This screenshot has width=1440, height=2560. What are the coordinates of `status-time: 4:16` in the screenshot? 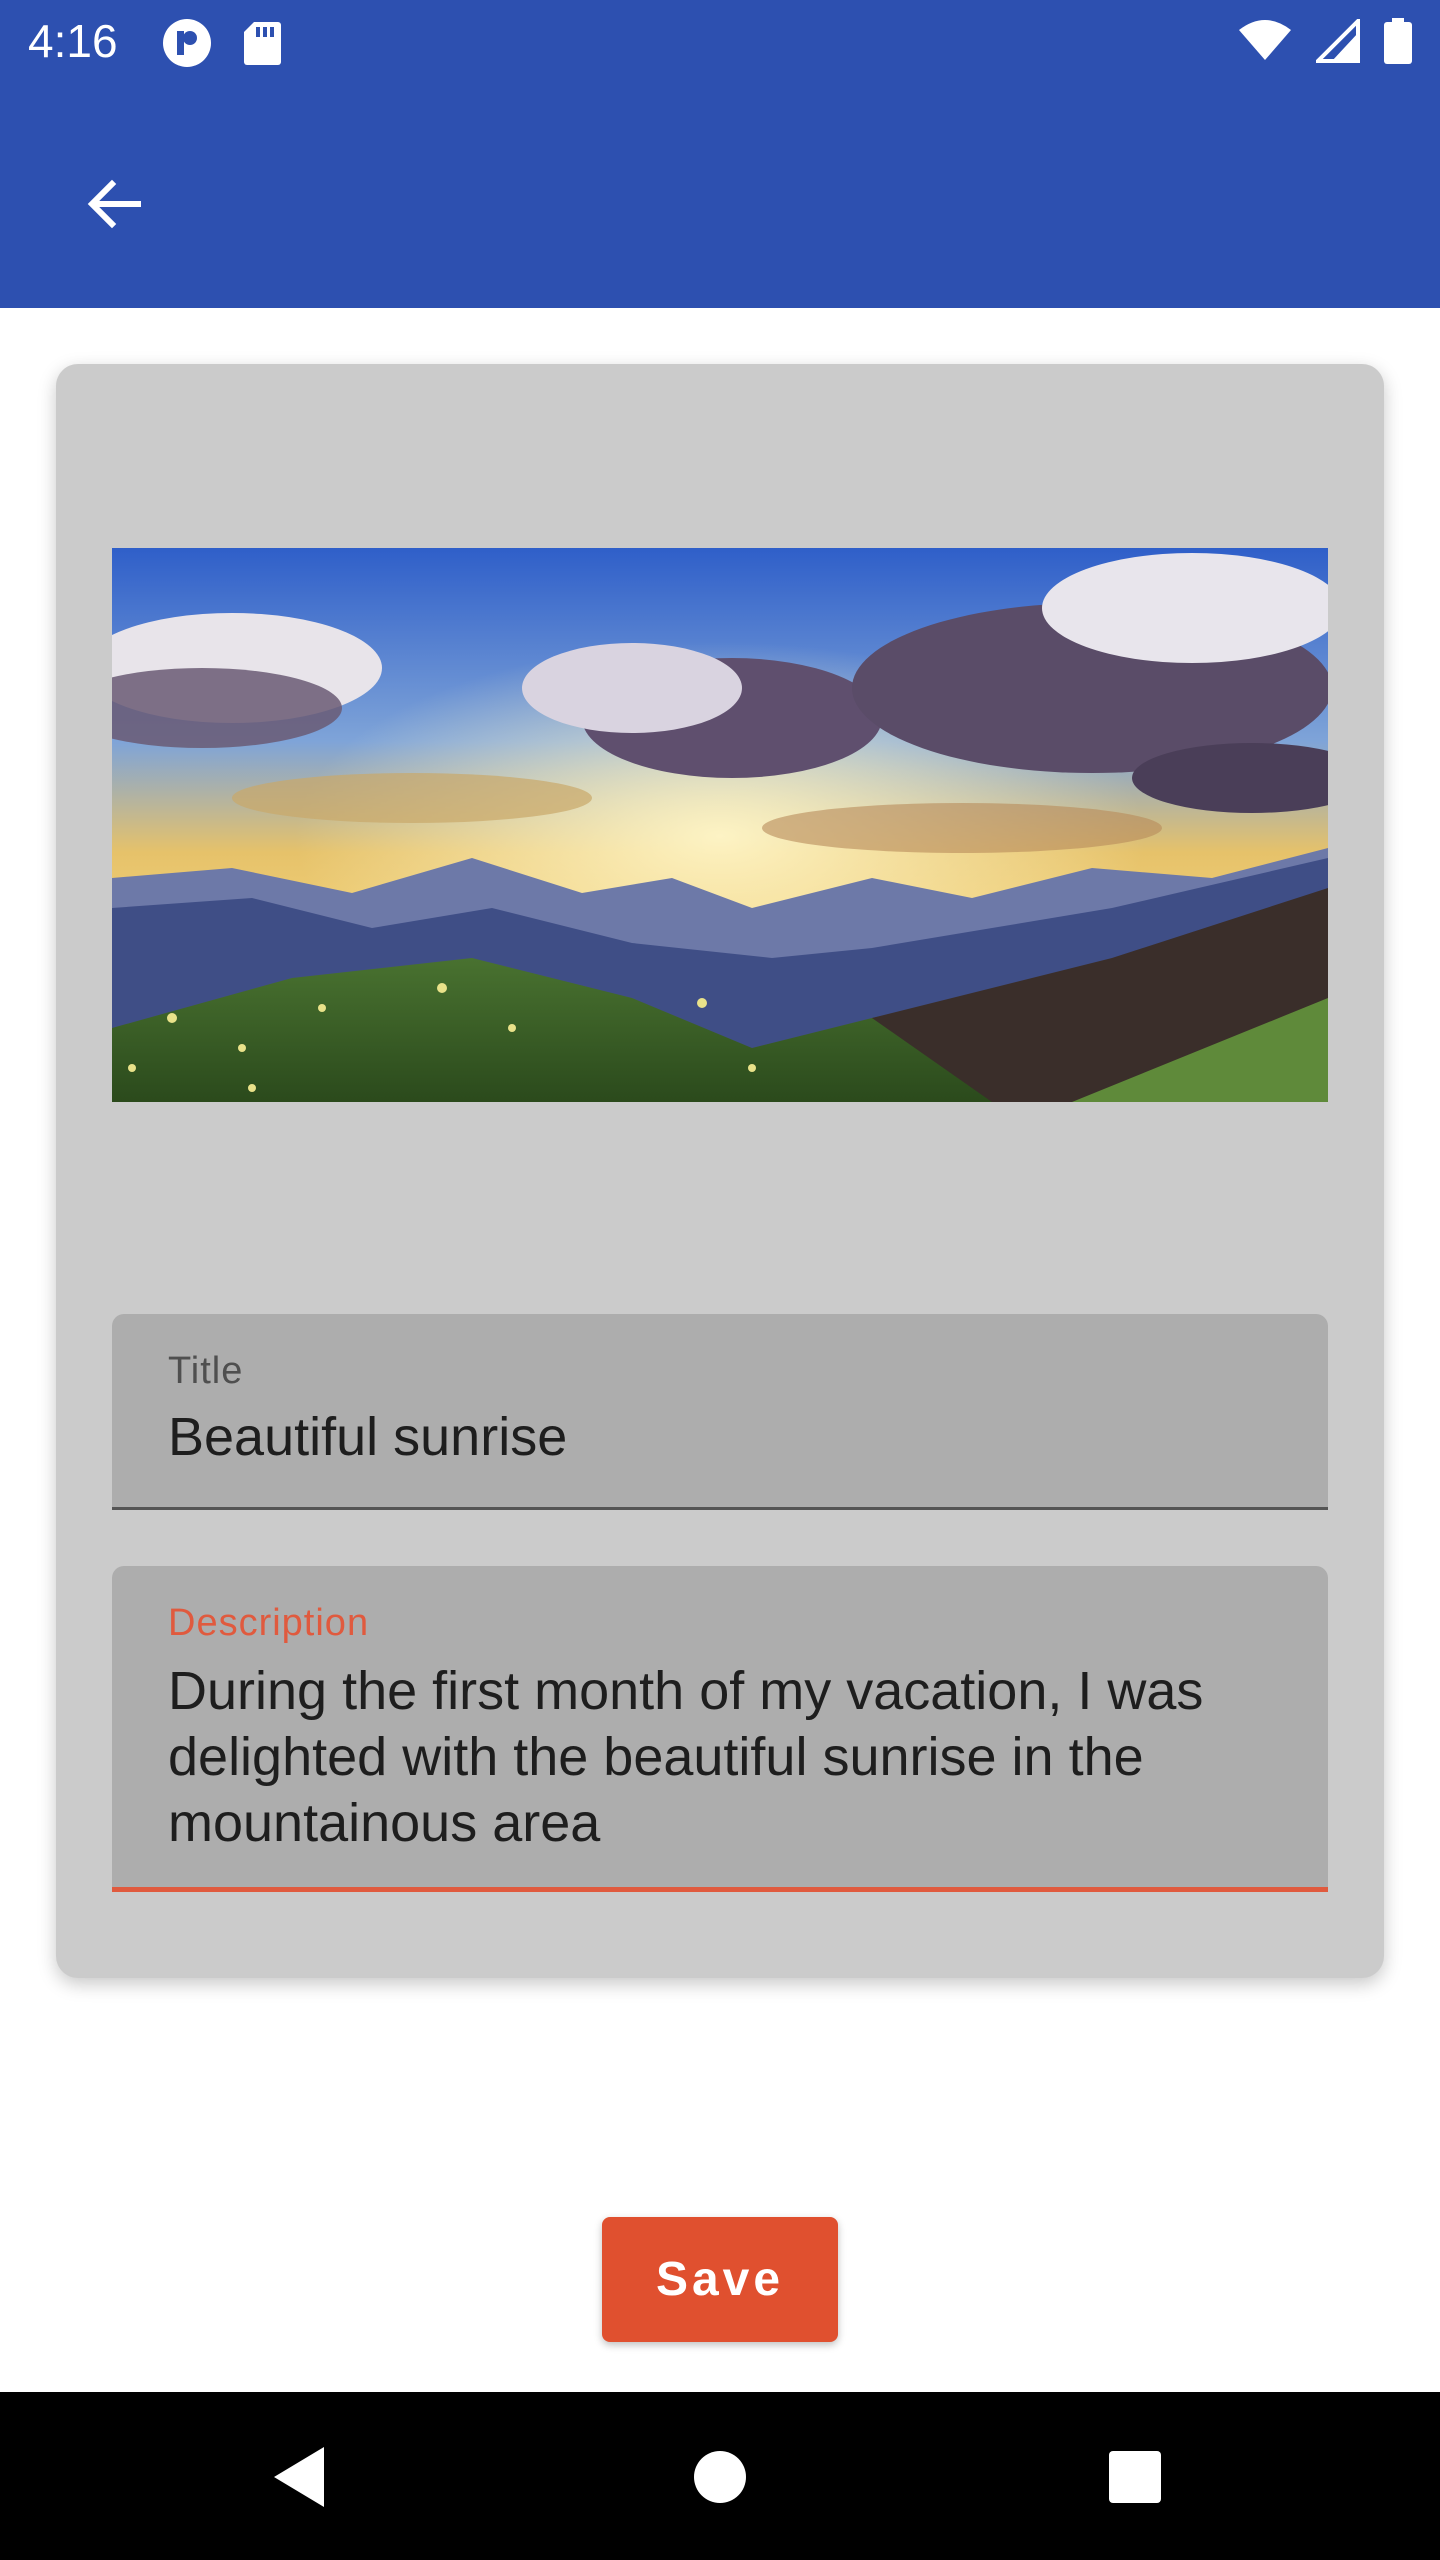 It's located at (73, 41).